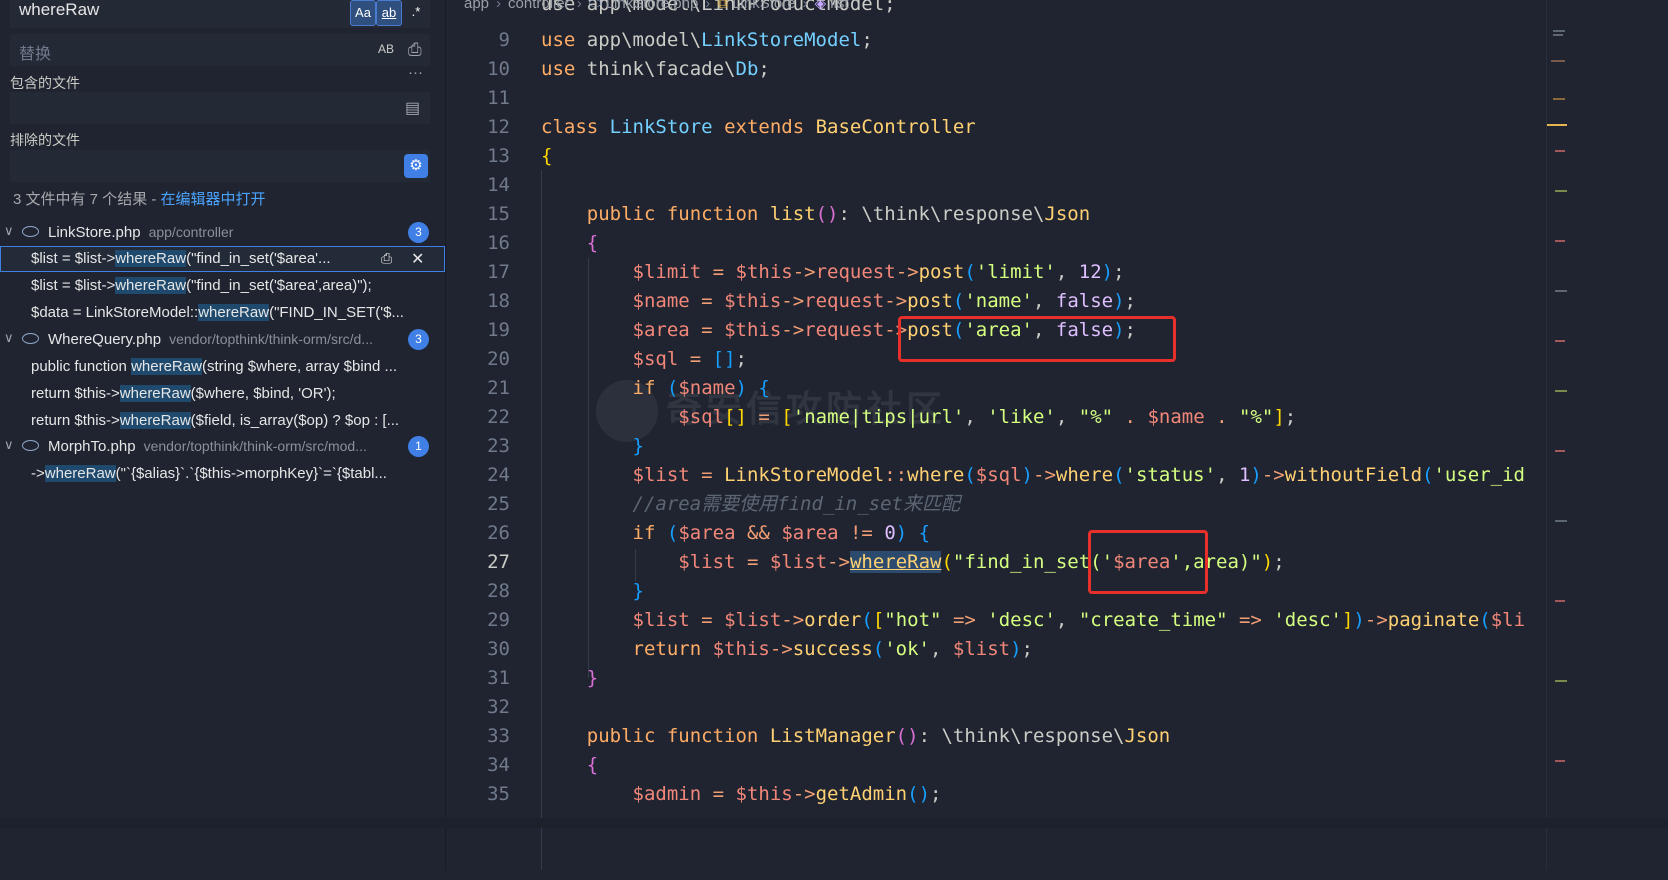 The width and height of the screenshot is (1668, 880). I want to click on replace-placeholder: 替换, so click(35, 54).